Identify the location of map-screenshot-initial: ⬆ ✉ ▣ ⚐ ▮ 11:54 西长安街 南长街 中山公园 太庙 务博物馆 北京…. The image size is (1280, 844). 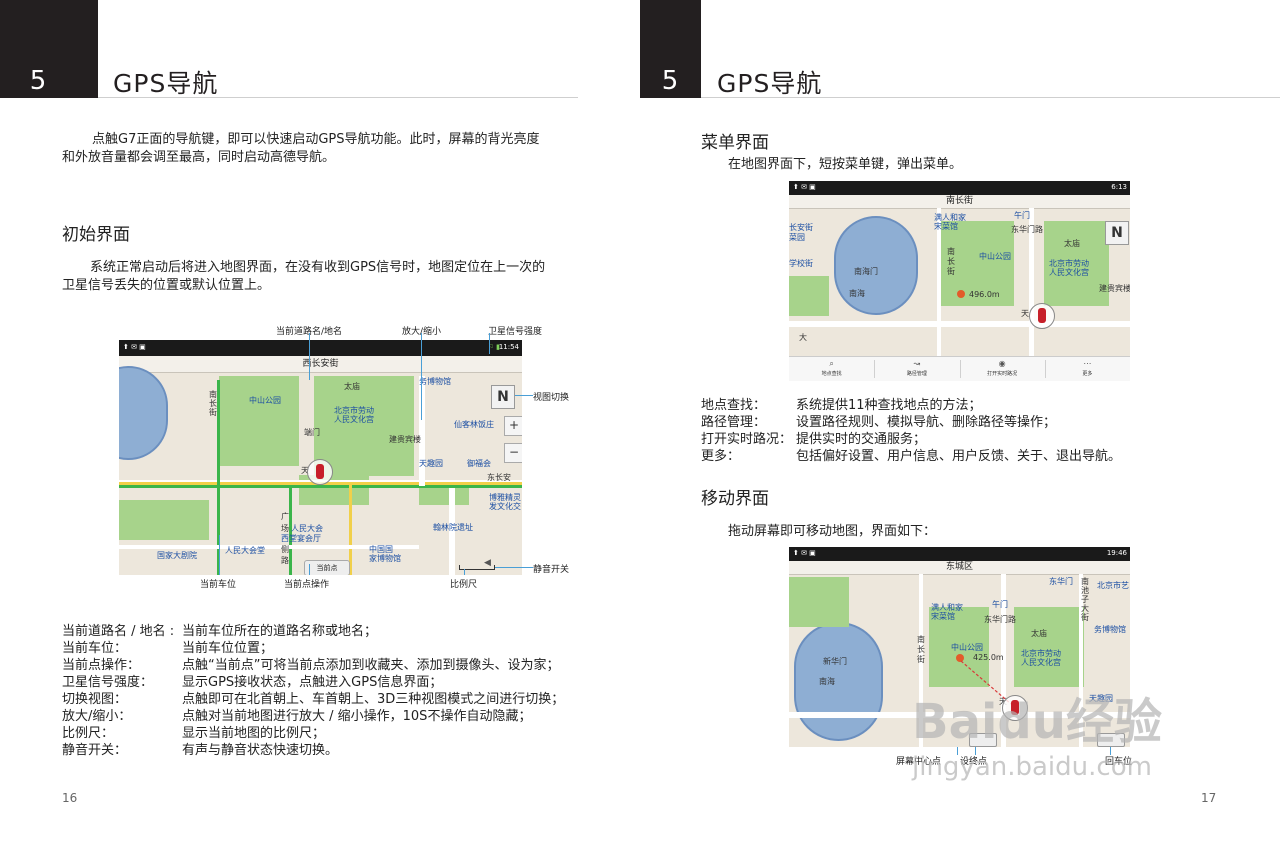
(320, 457).